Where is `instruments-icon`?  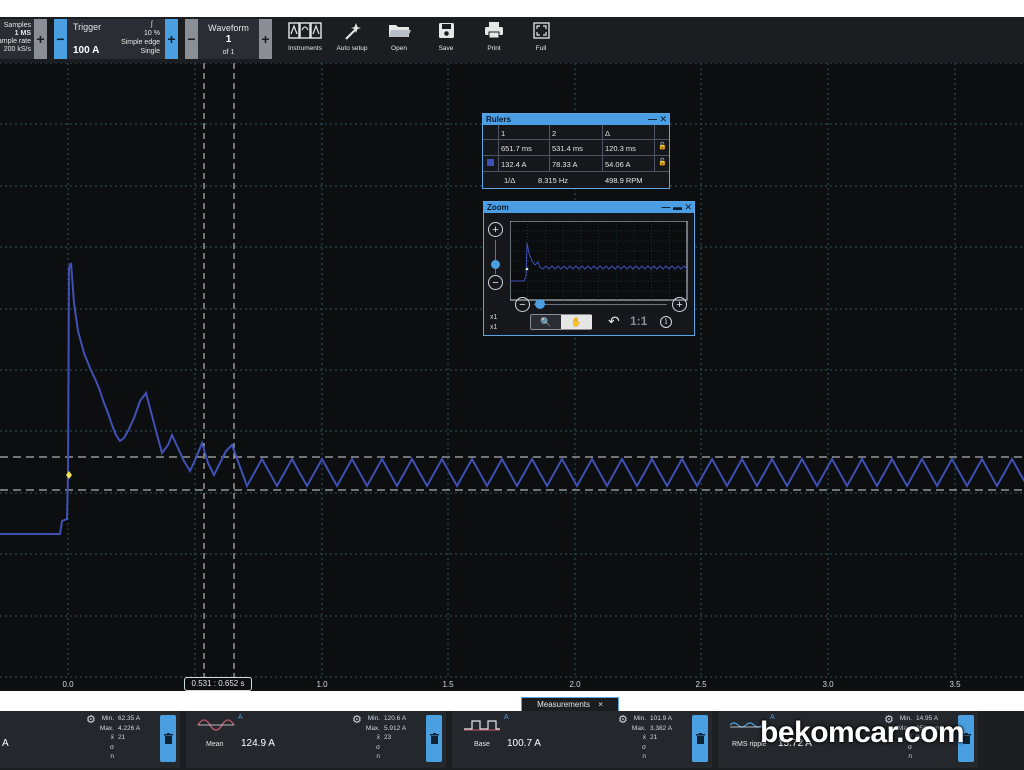 instruments-icon is located at coordinates (305, 30).